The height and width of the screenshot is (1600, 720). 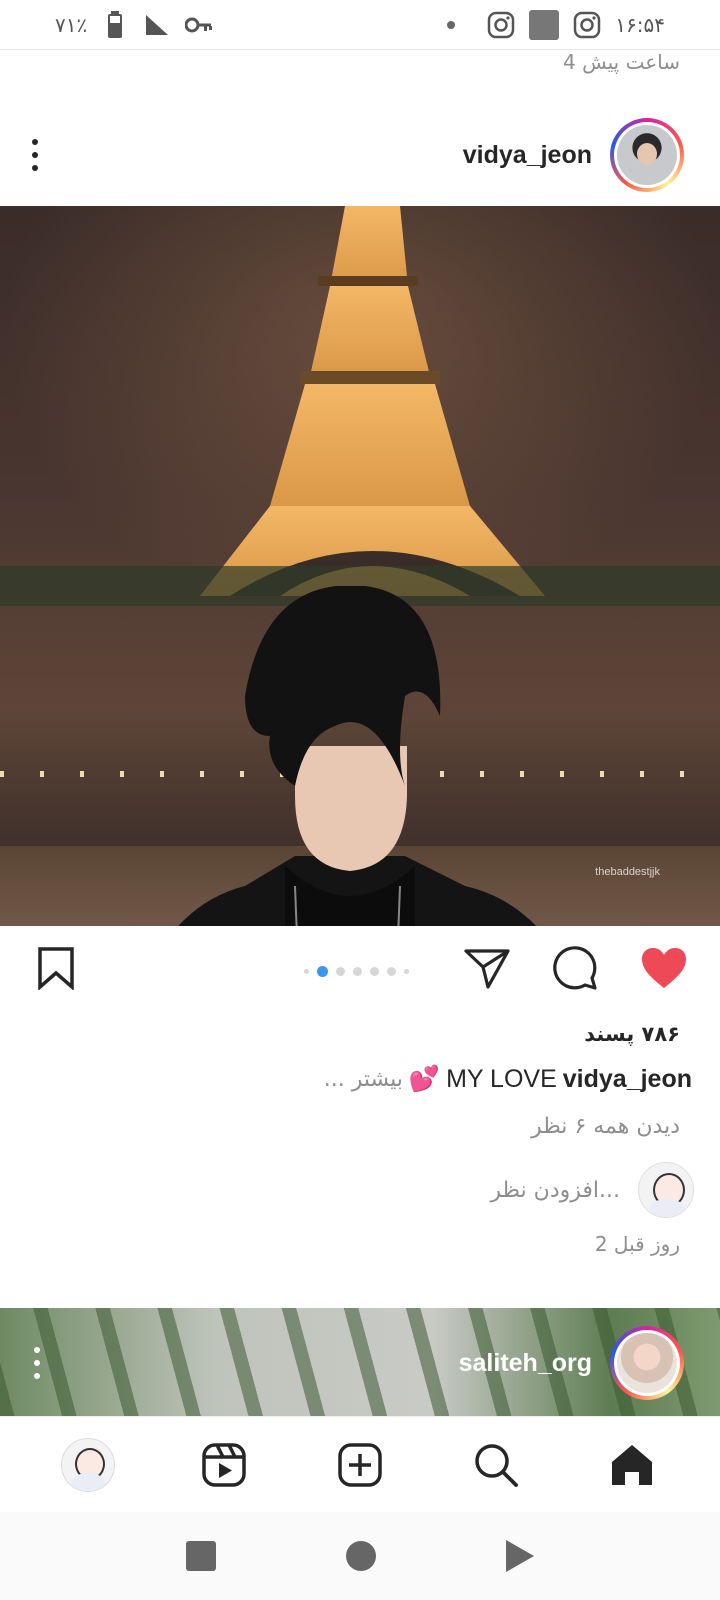 What do you see at coordinates (605, 1126) in the screenshot?
I see `view-all-comments-link: دیدن همه ۶ نظر` at bounding box center [605, 1126].